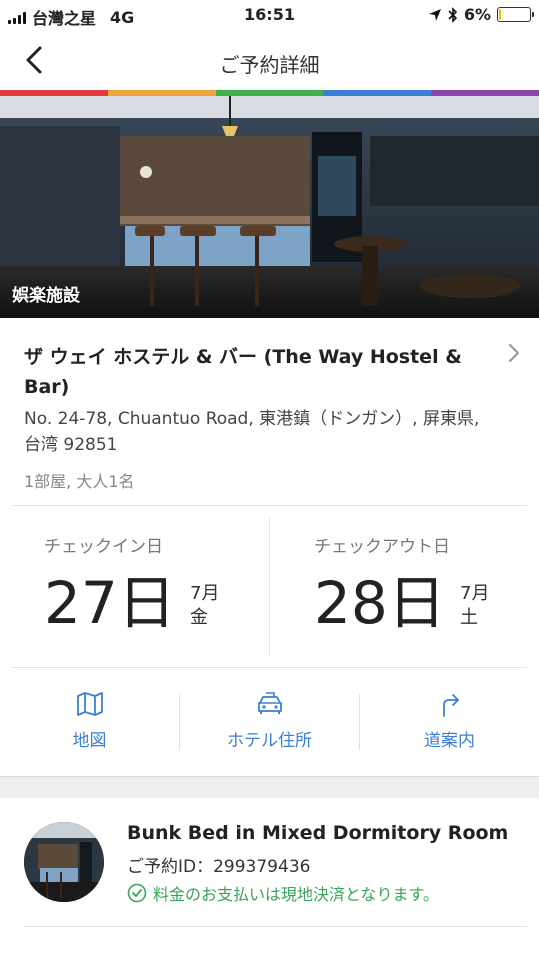 This screenshot has width=539, height=960. Describe the element at coordinates (64, 862) in the screenshot. I see `room-thumbnail` at that location.